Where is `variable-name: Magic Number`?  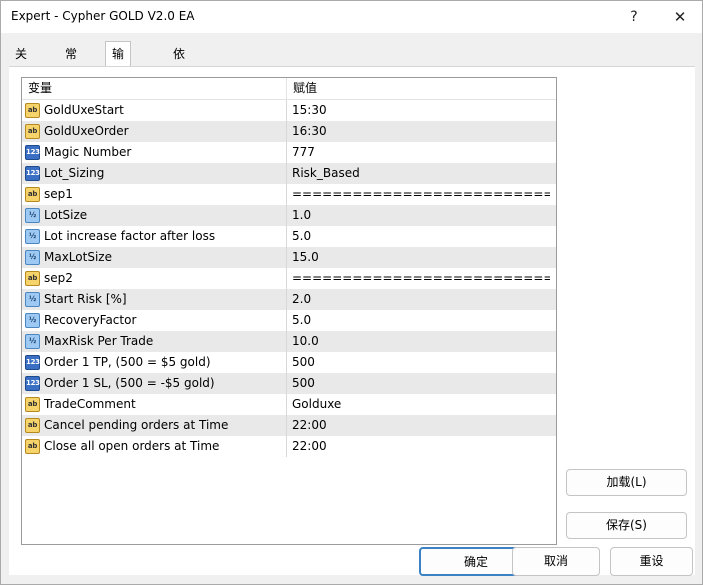 variable-name: Magic Number is located at coordinates (88, 152).